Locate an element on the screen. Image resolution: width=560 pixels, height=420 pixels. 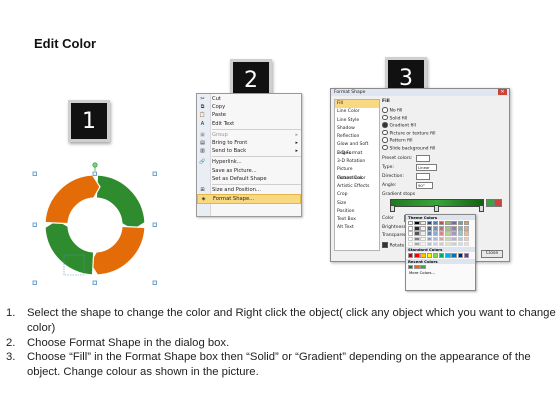
direction-dropdown is located at coordinates (423, 176).